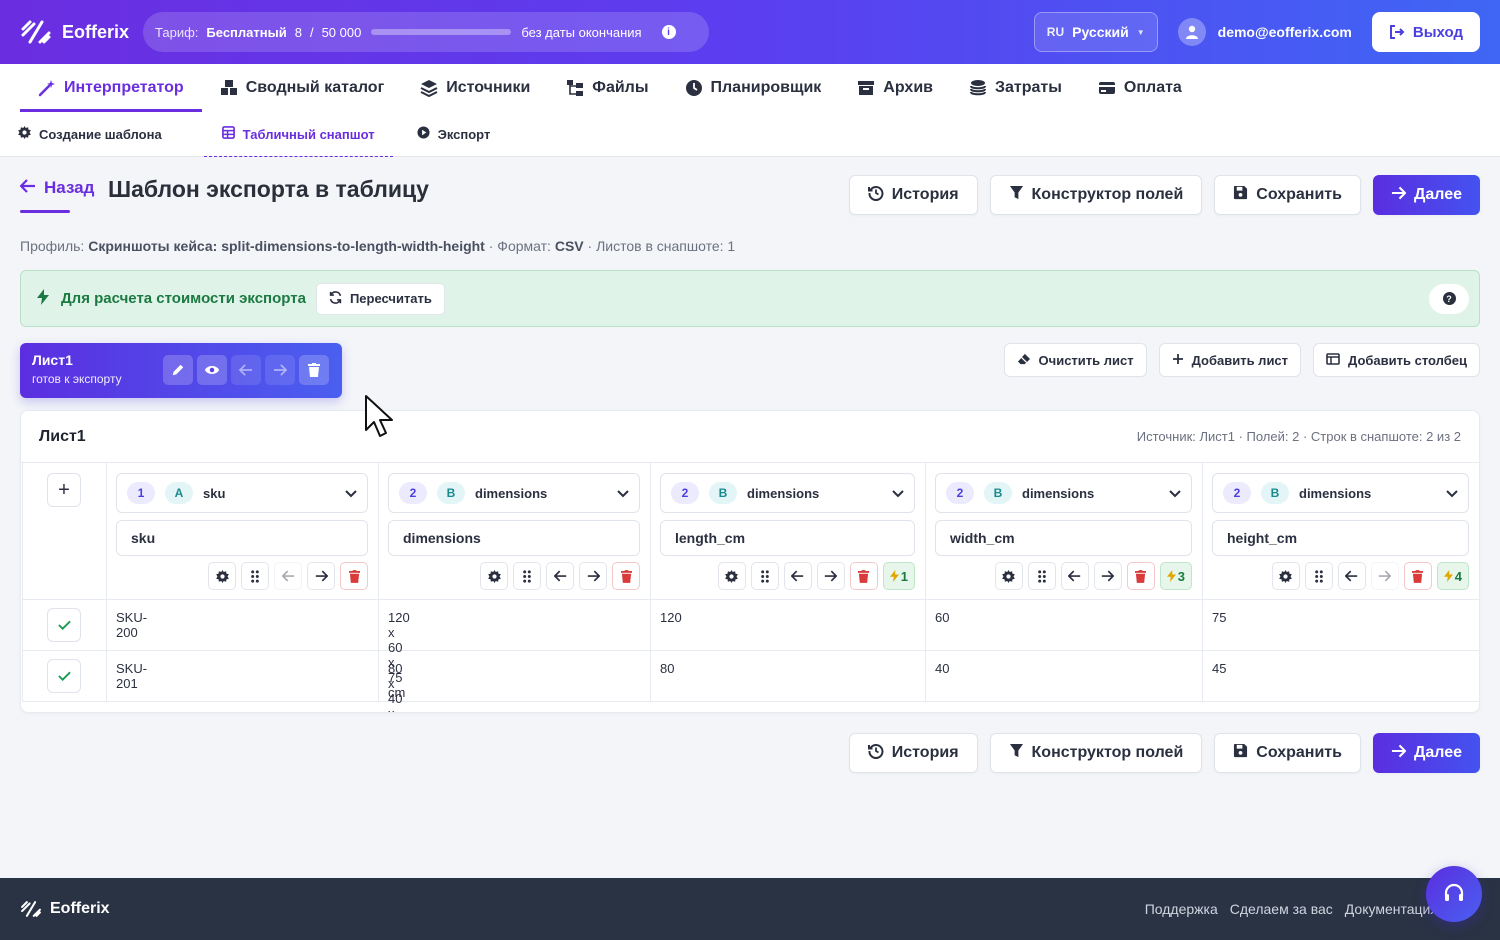  I want to click on field-name-input: length_cm, so click(787, 538).